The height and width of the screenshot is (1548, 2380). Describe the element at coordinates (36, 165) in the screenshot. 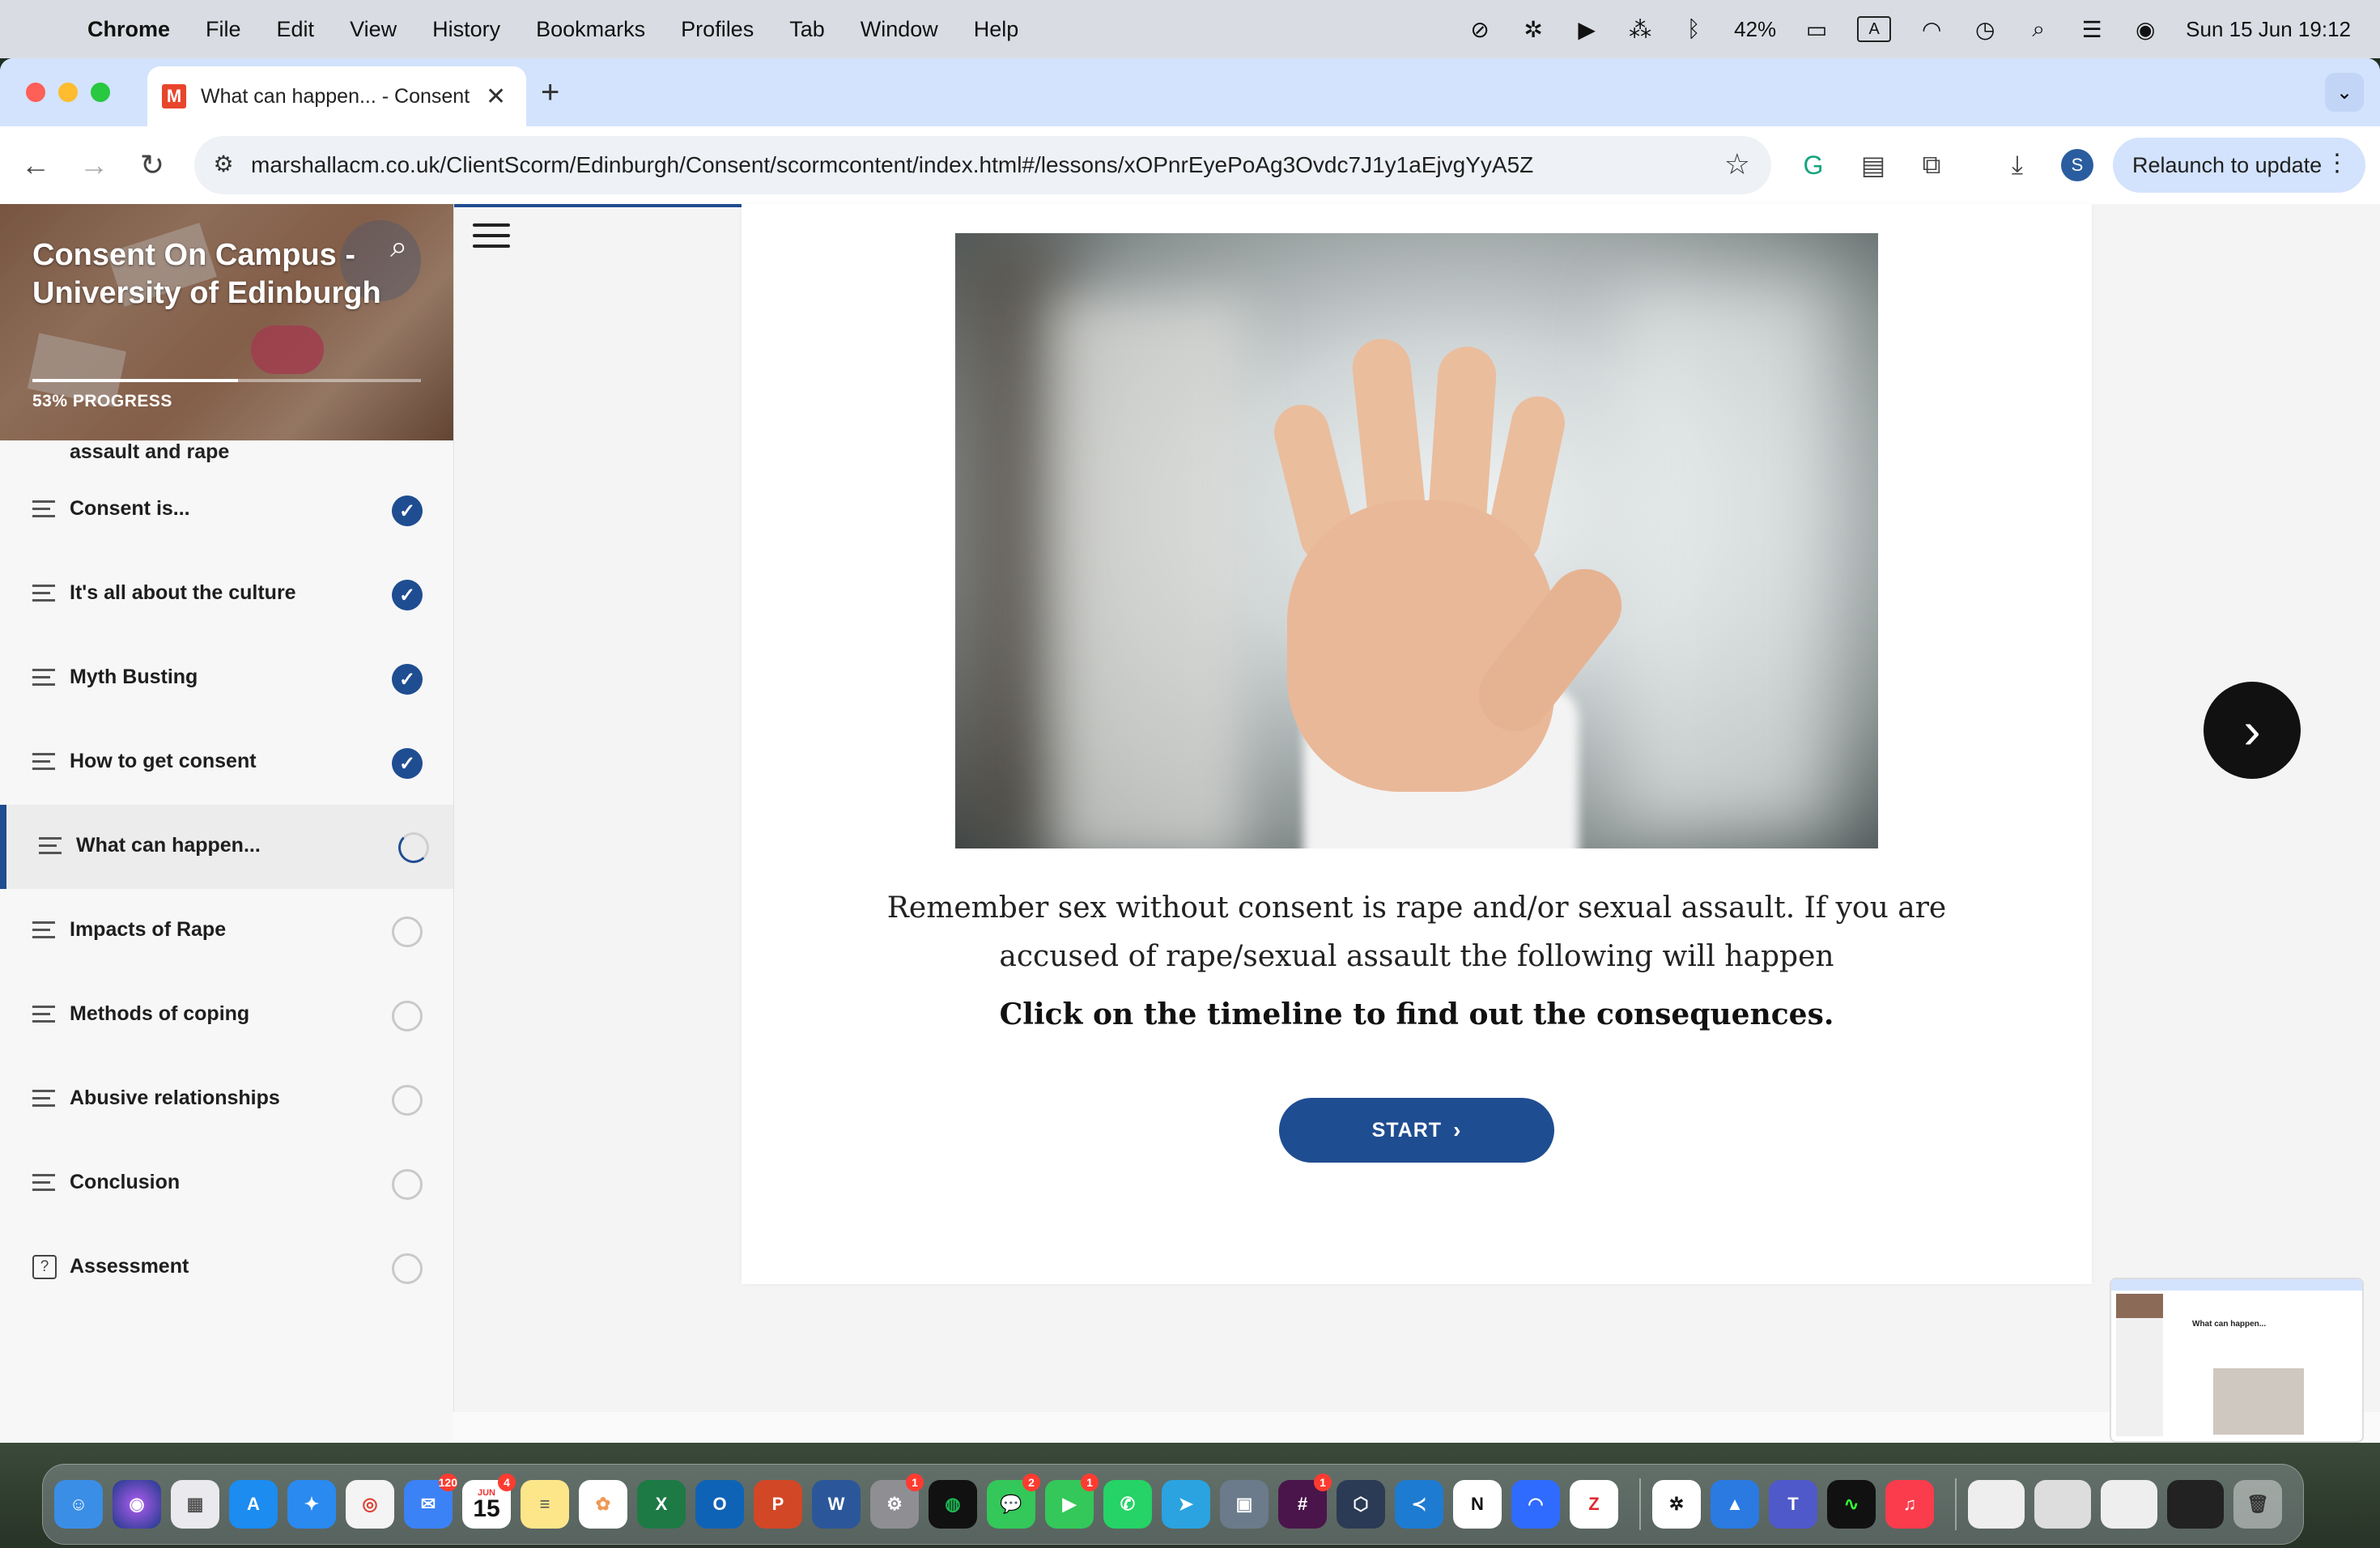

I see `back-arrow-icon: ←` at that location.